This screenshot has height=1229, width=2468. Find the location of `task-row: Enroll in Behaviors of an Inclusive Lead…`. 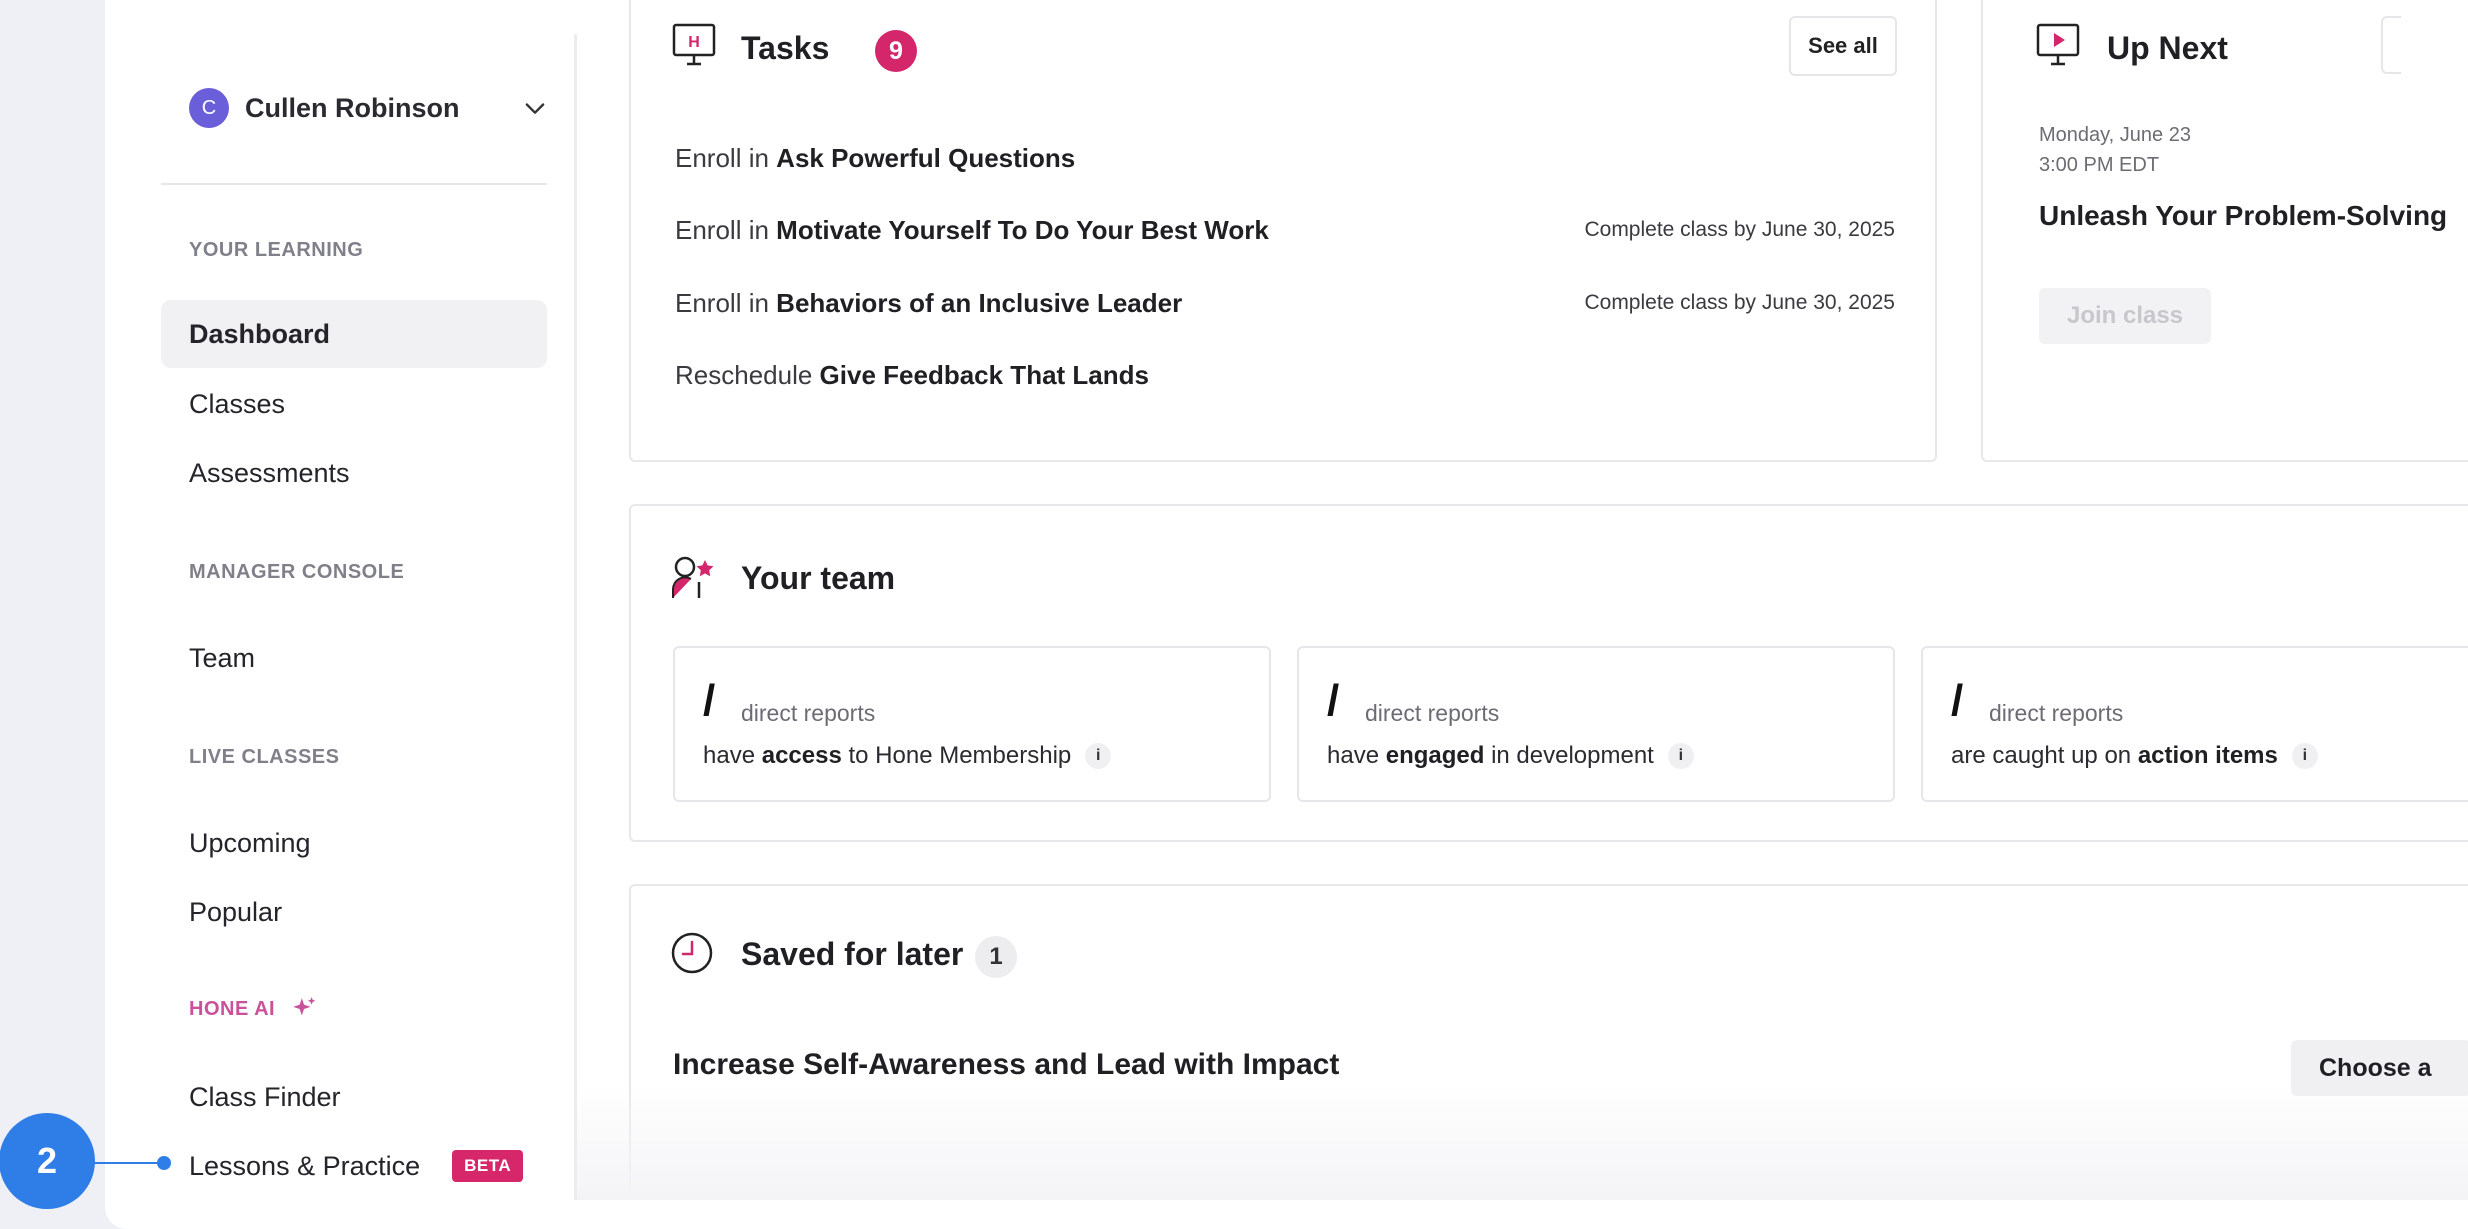

task-row: Enroll in Behaviors of an Inclusive Lead… is located at coordinates (1285, 303).